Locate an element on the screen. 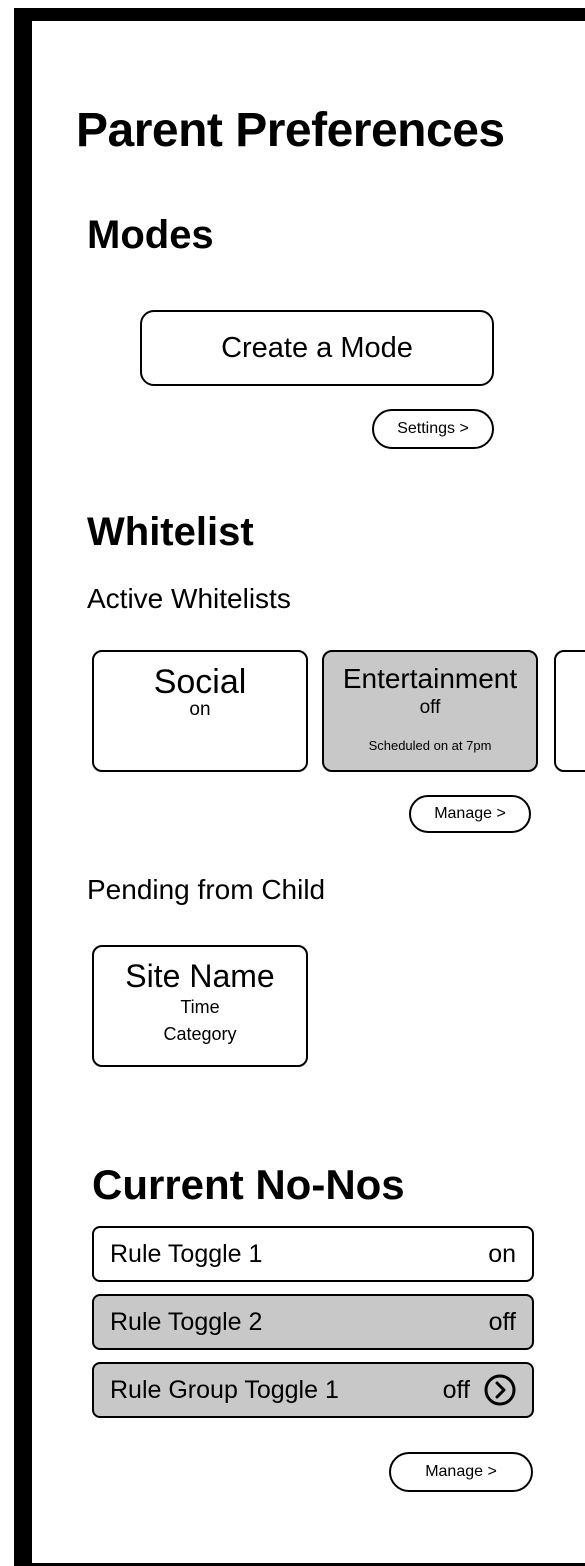 This screenshot has width=585, height=1566. rule-group-toggle-1: Rule Group Toggle 1 off is located at coordinates (313, 1390).